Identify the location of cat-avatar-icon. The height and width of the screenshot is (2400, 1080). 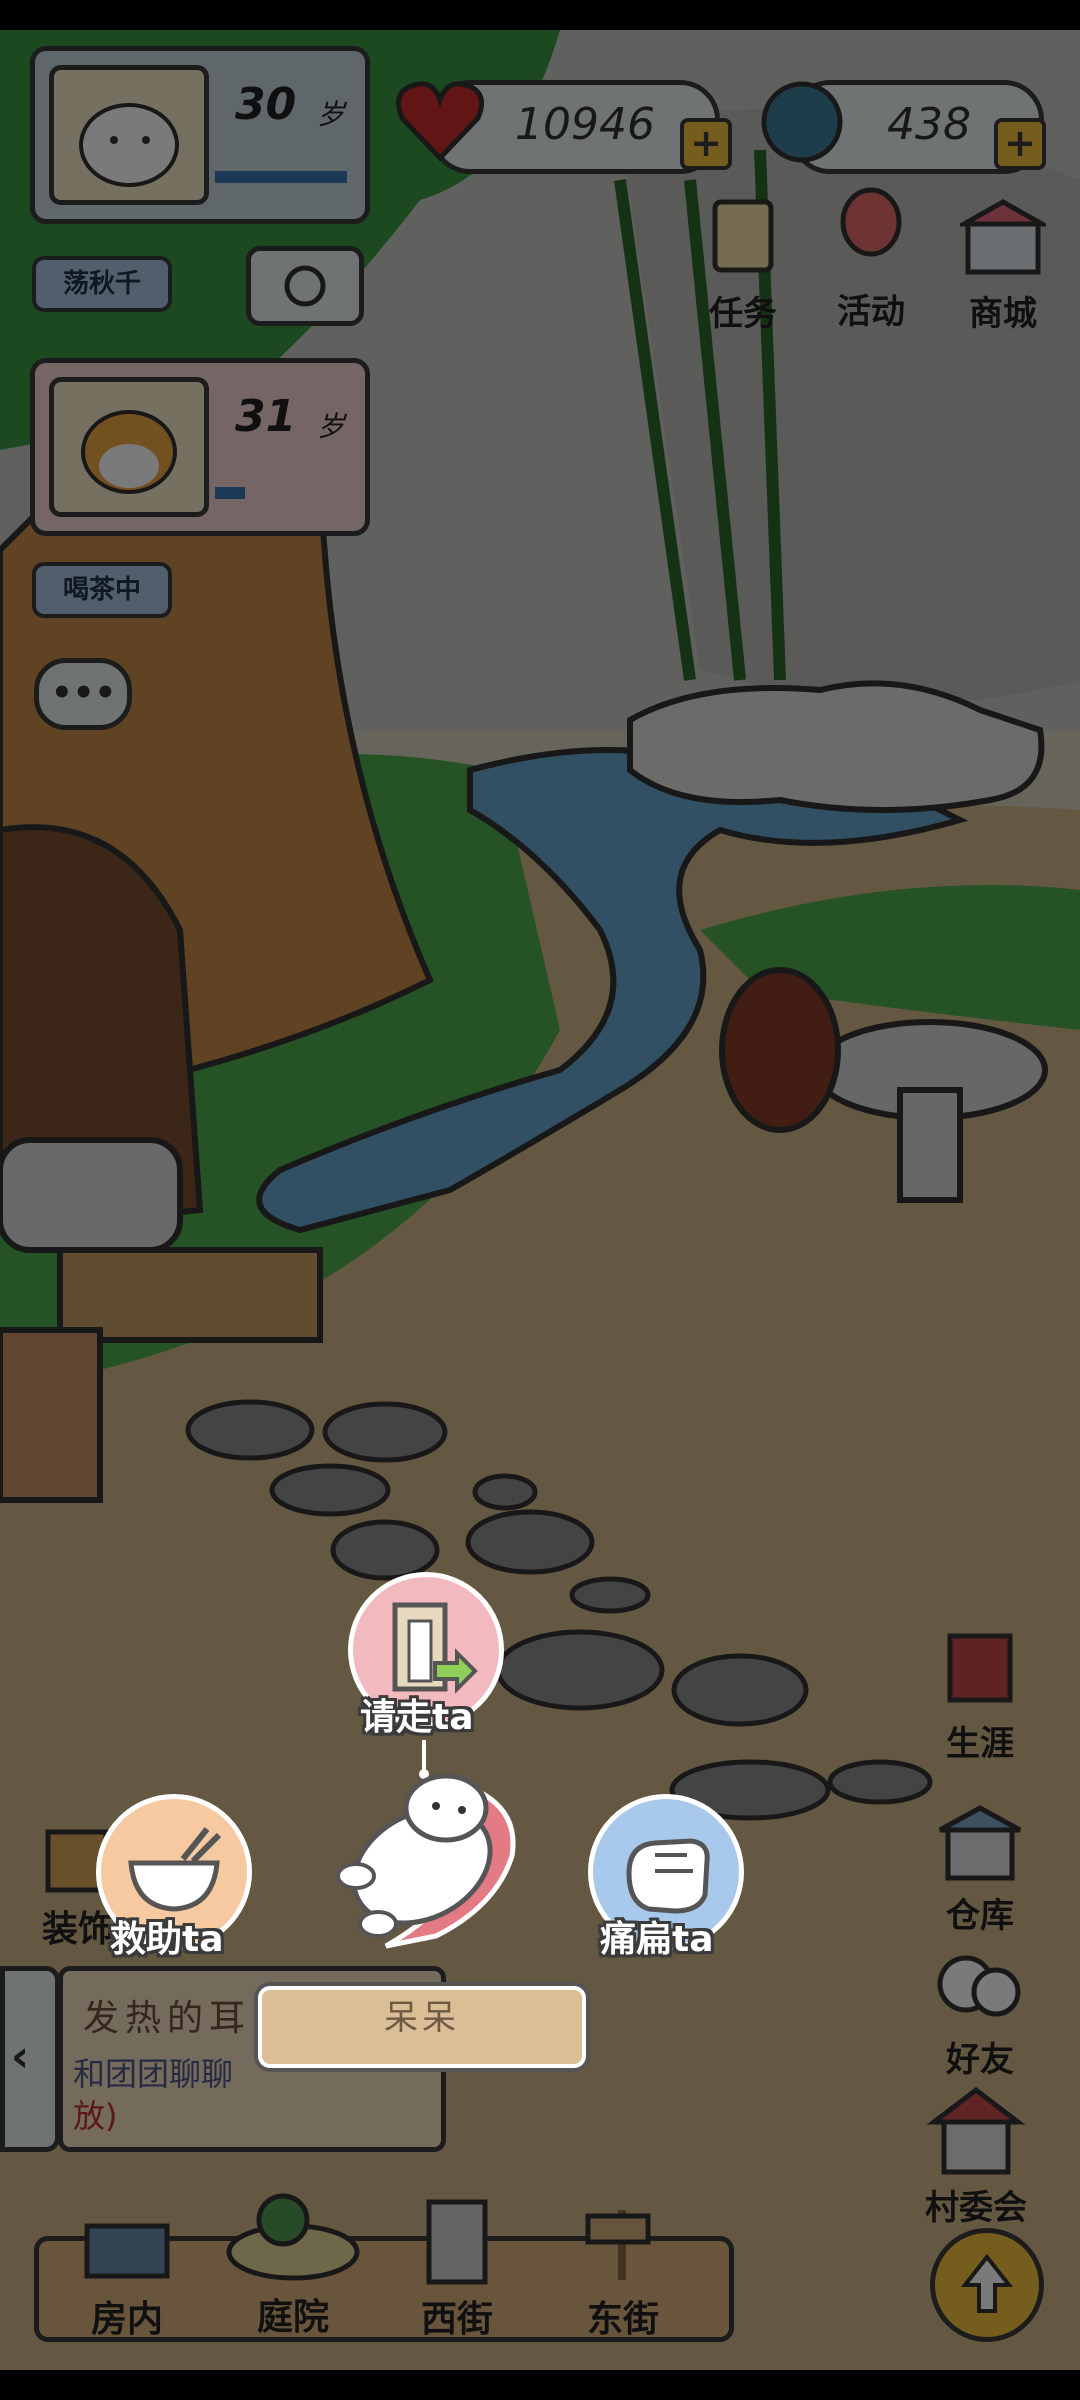
(129, 145).